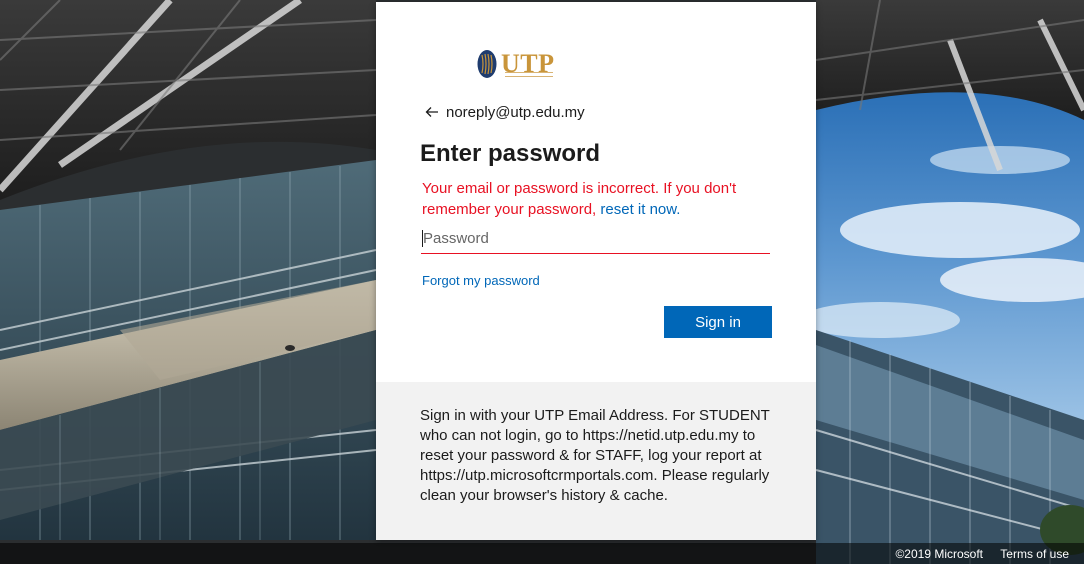 The height and width of the screenshot is (564, 1084). I want to click on logo-underline, so click(529, 74).